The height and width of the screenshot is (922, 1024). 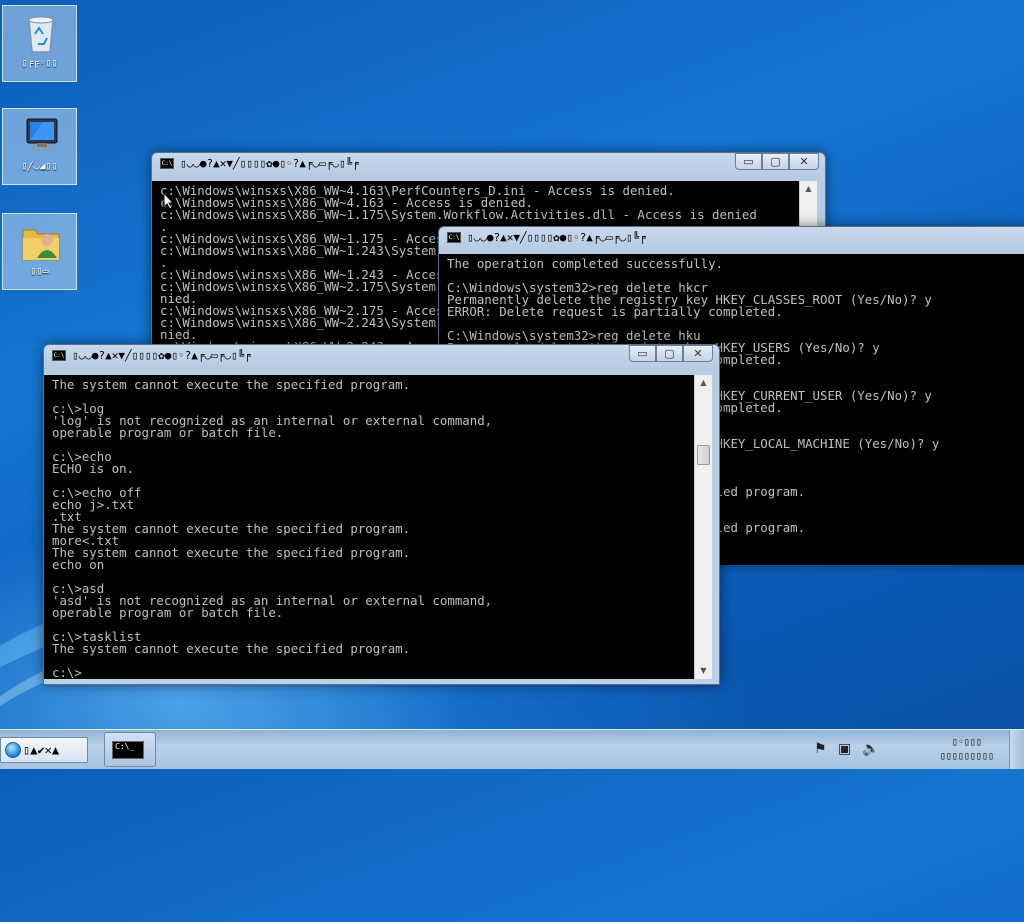 I want to click on desktop-icon-user-folder: ▯▯▭, so click(x=39, y=251).